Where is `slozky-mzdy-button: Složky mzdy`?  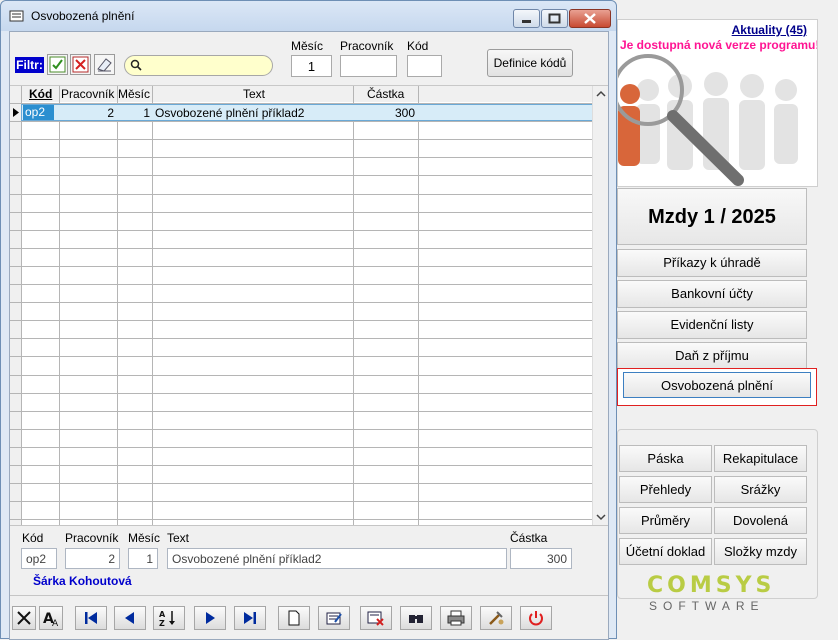 slozky-mzdy-button: Složky mzdy is located at coordinates (760, 551).